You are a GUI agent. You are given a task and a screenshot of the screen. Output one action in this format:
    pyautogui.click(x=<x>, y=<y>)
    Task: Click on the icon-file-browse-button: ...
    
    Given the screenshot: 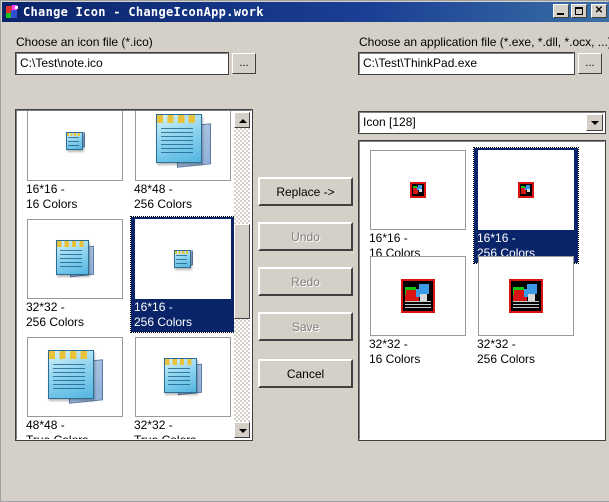 What is the action you would take?
    pyautogui.click(x=244, y=63)
    